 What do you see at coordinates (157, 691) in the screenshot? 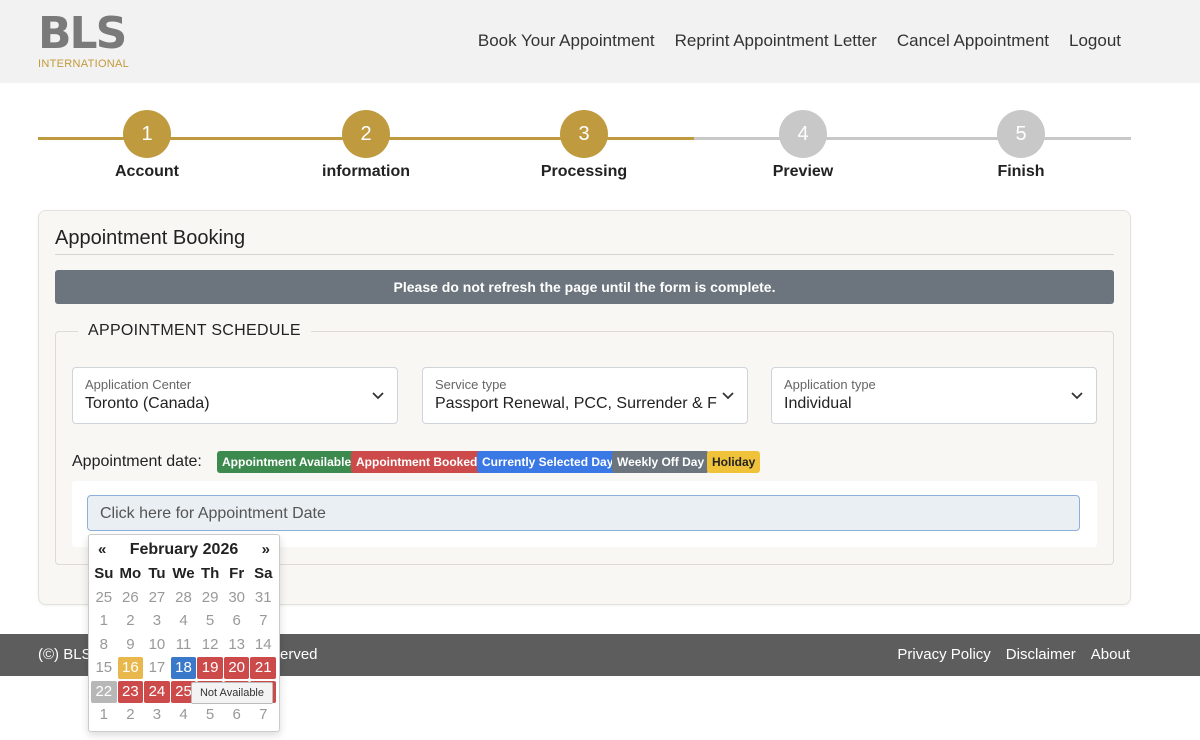
I see `datepicker-day: 24` at bounding box center [157, 691].